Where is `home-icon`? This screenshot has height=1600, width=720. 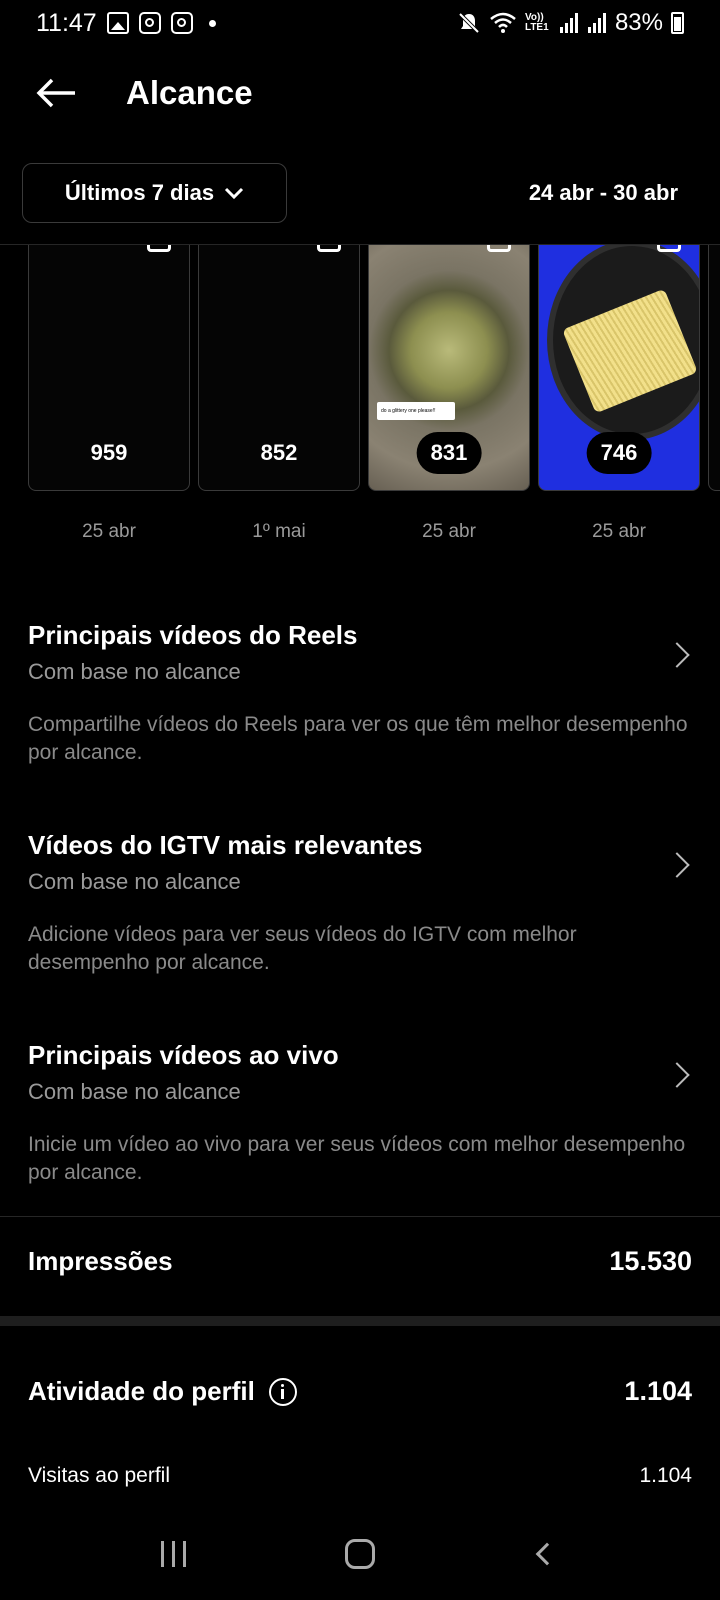 home-icon is located at coordinates (359, 1554).